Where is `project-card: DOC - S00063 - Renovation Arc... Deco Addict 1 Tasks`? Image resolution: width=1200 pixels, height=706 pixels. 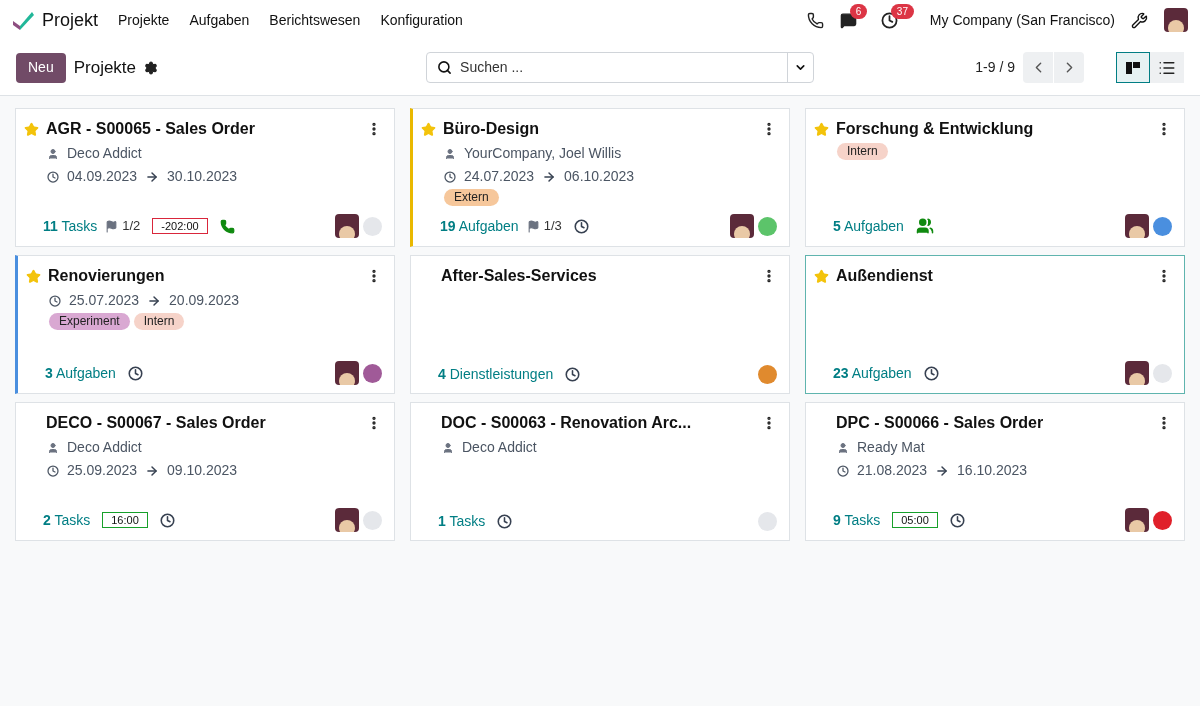
project-card: DOC - S00063 - Renovation Arc... Deco Addict 1 Tasks is located at coordinates (600, 471).